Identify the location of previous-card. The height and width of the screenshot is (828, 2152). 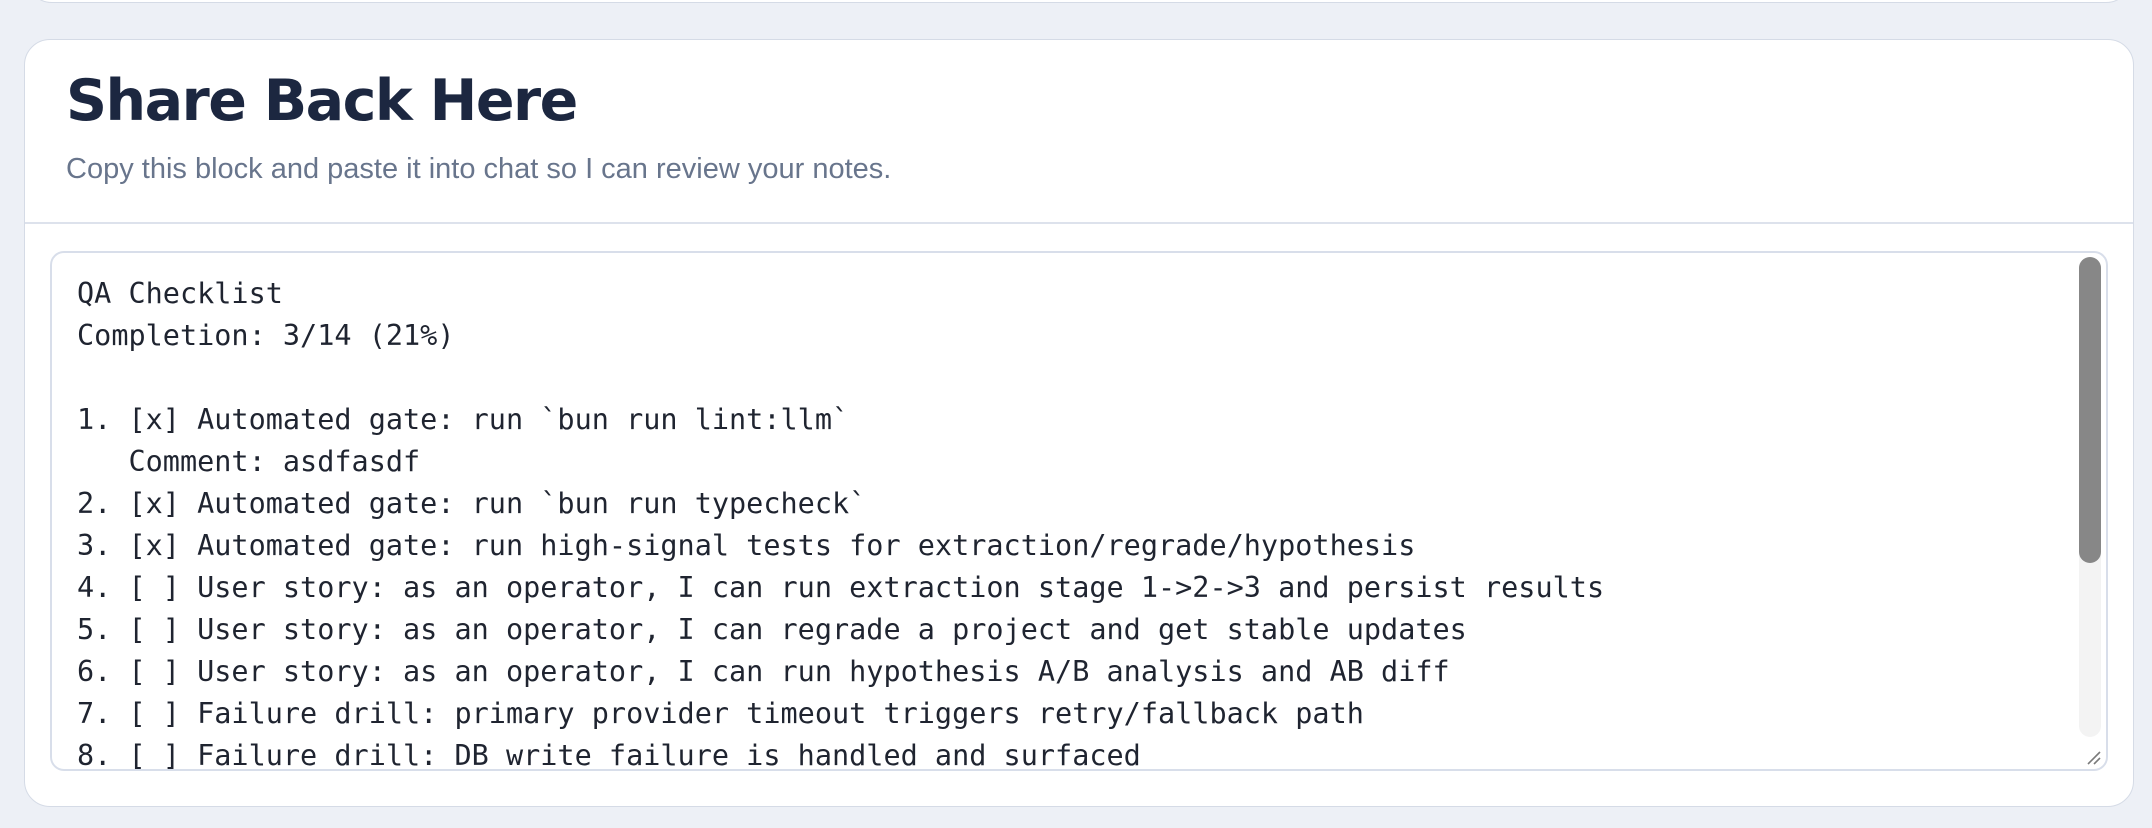
(1079, 1).